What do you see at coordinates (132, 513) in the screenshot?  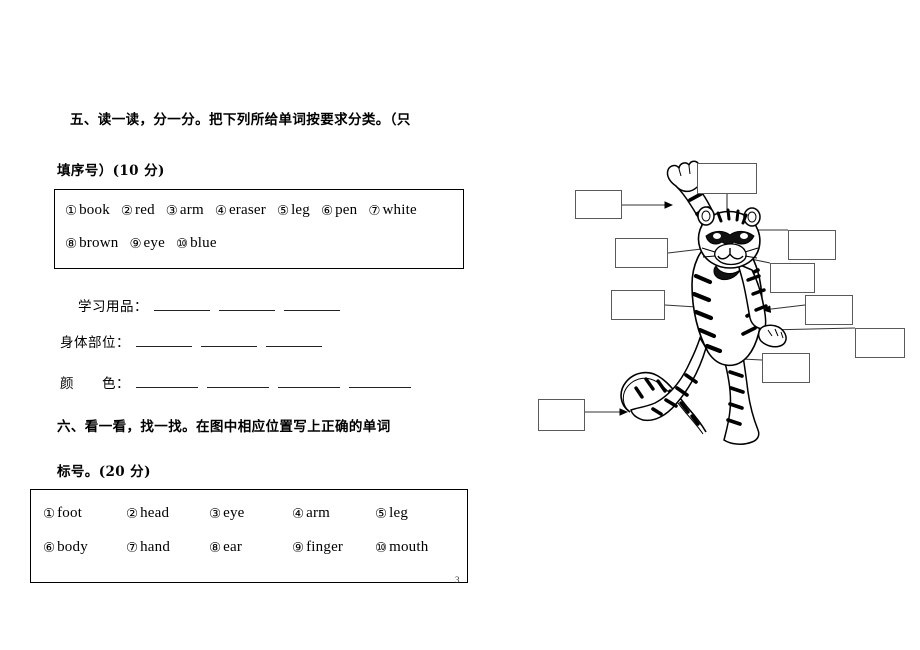 I see `circled-number: ②` at bounding box center [132, 513].